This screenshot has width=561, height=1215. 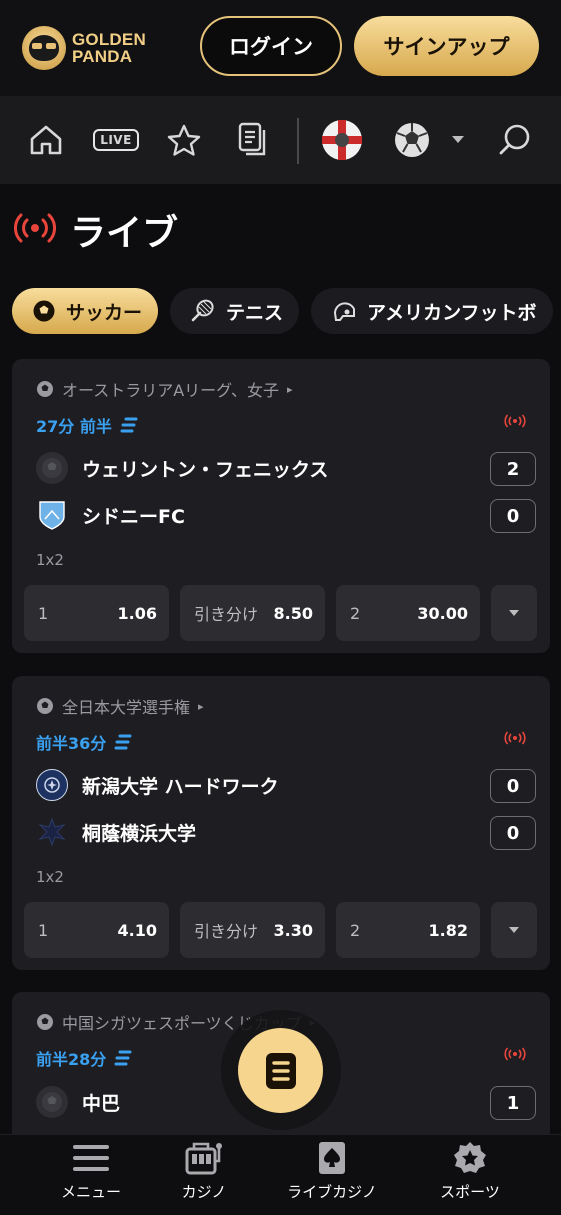 What do you see at coordinates (180, 786) in the screenshot?
I see `team-name: 新潟大学 ハードワーク` at bounding box center [180, 786].